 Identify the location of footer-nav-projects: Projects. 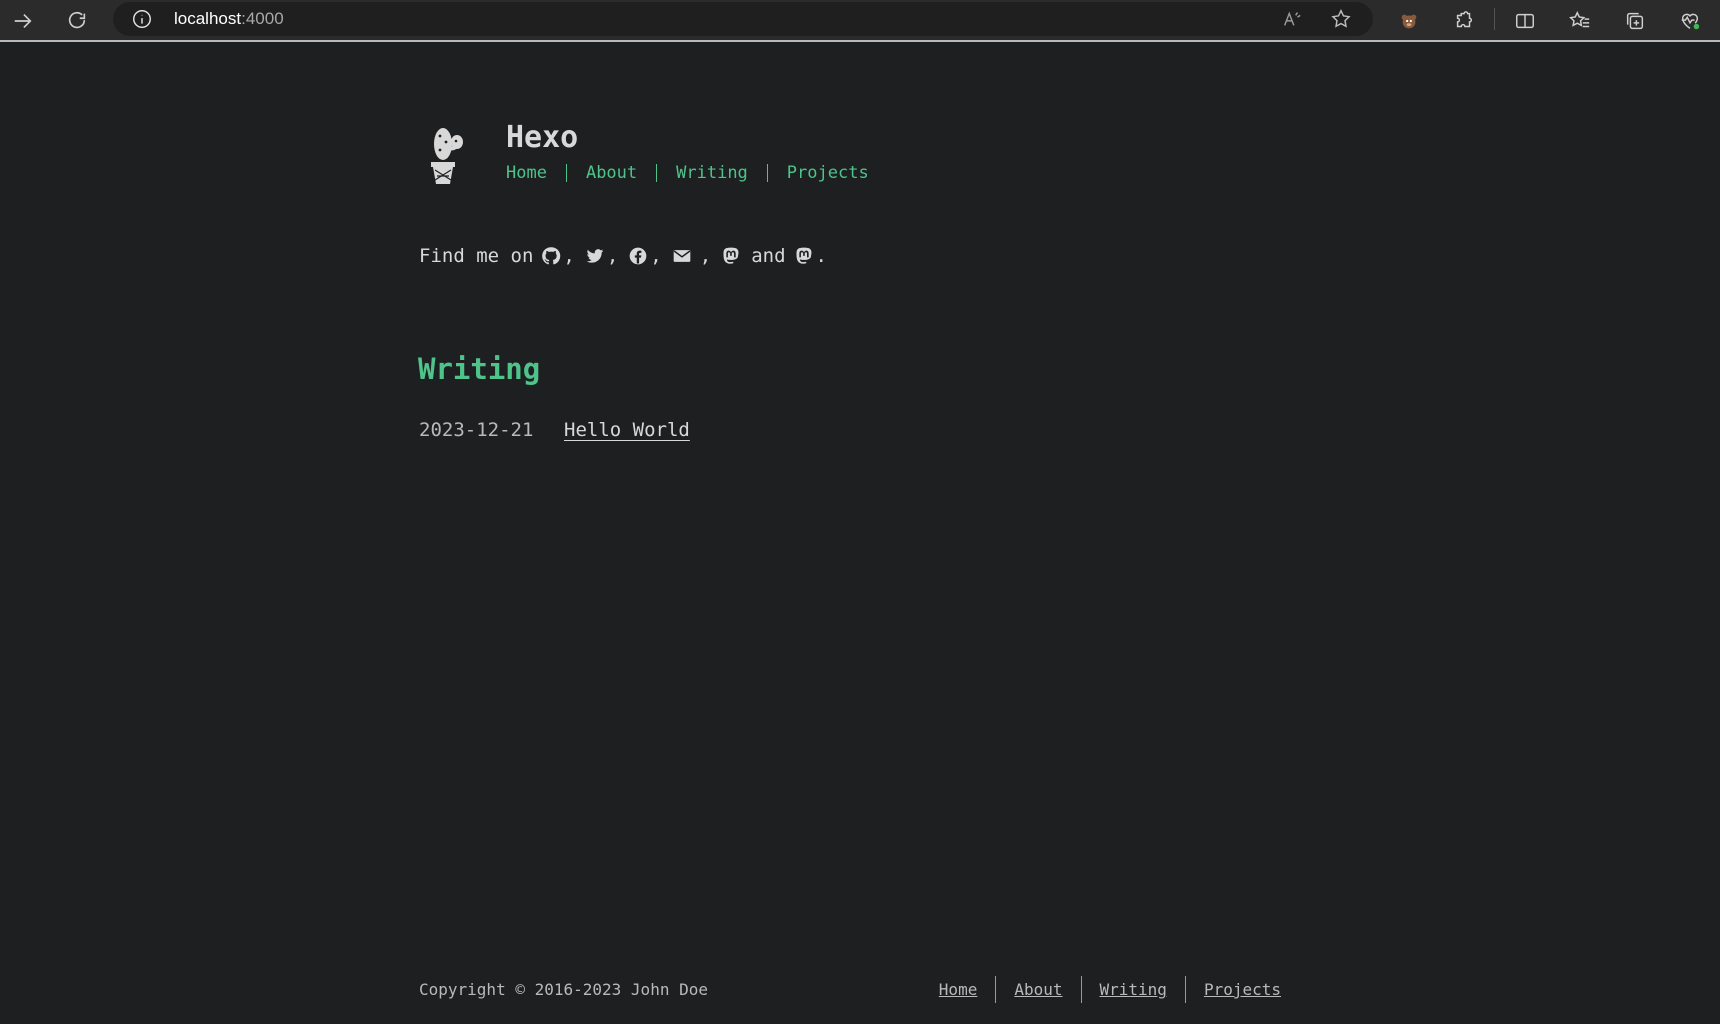
(1241, 989).